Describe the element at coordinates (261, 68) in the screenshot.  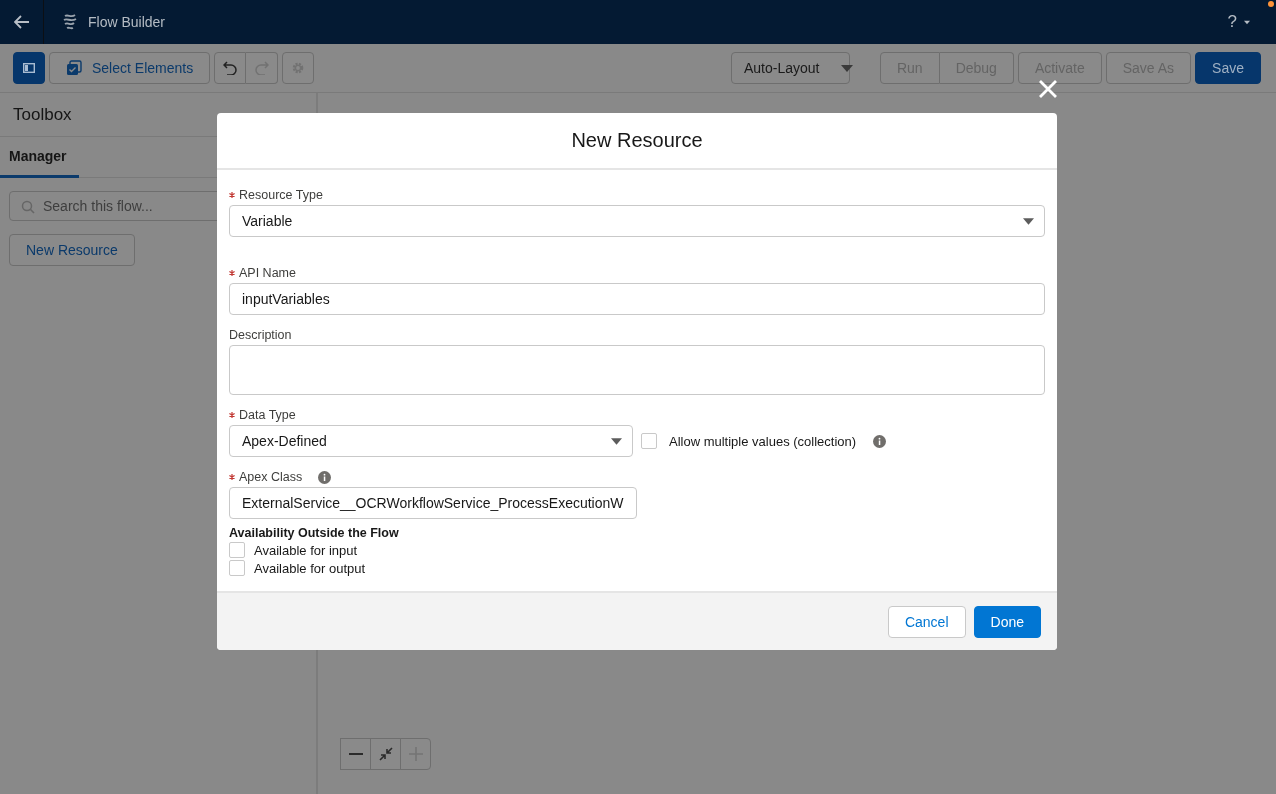
I see `redo-icon` at that location.